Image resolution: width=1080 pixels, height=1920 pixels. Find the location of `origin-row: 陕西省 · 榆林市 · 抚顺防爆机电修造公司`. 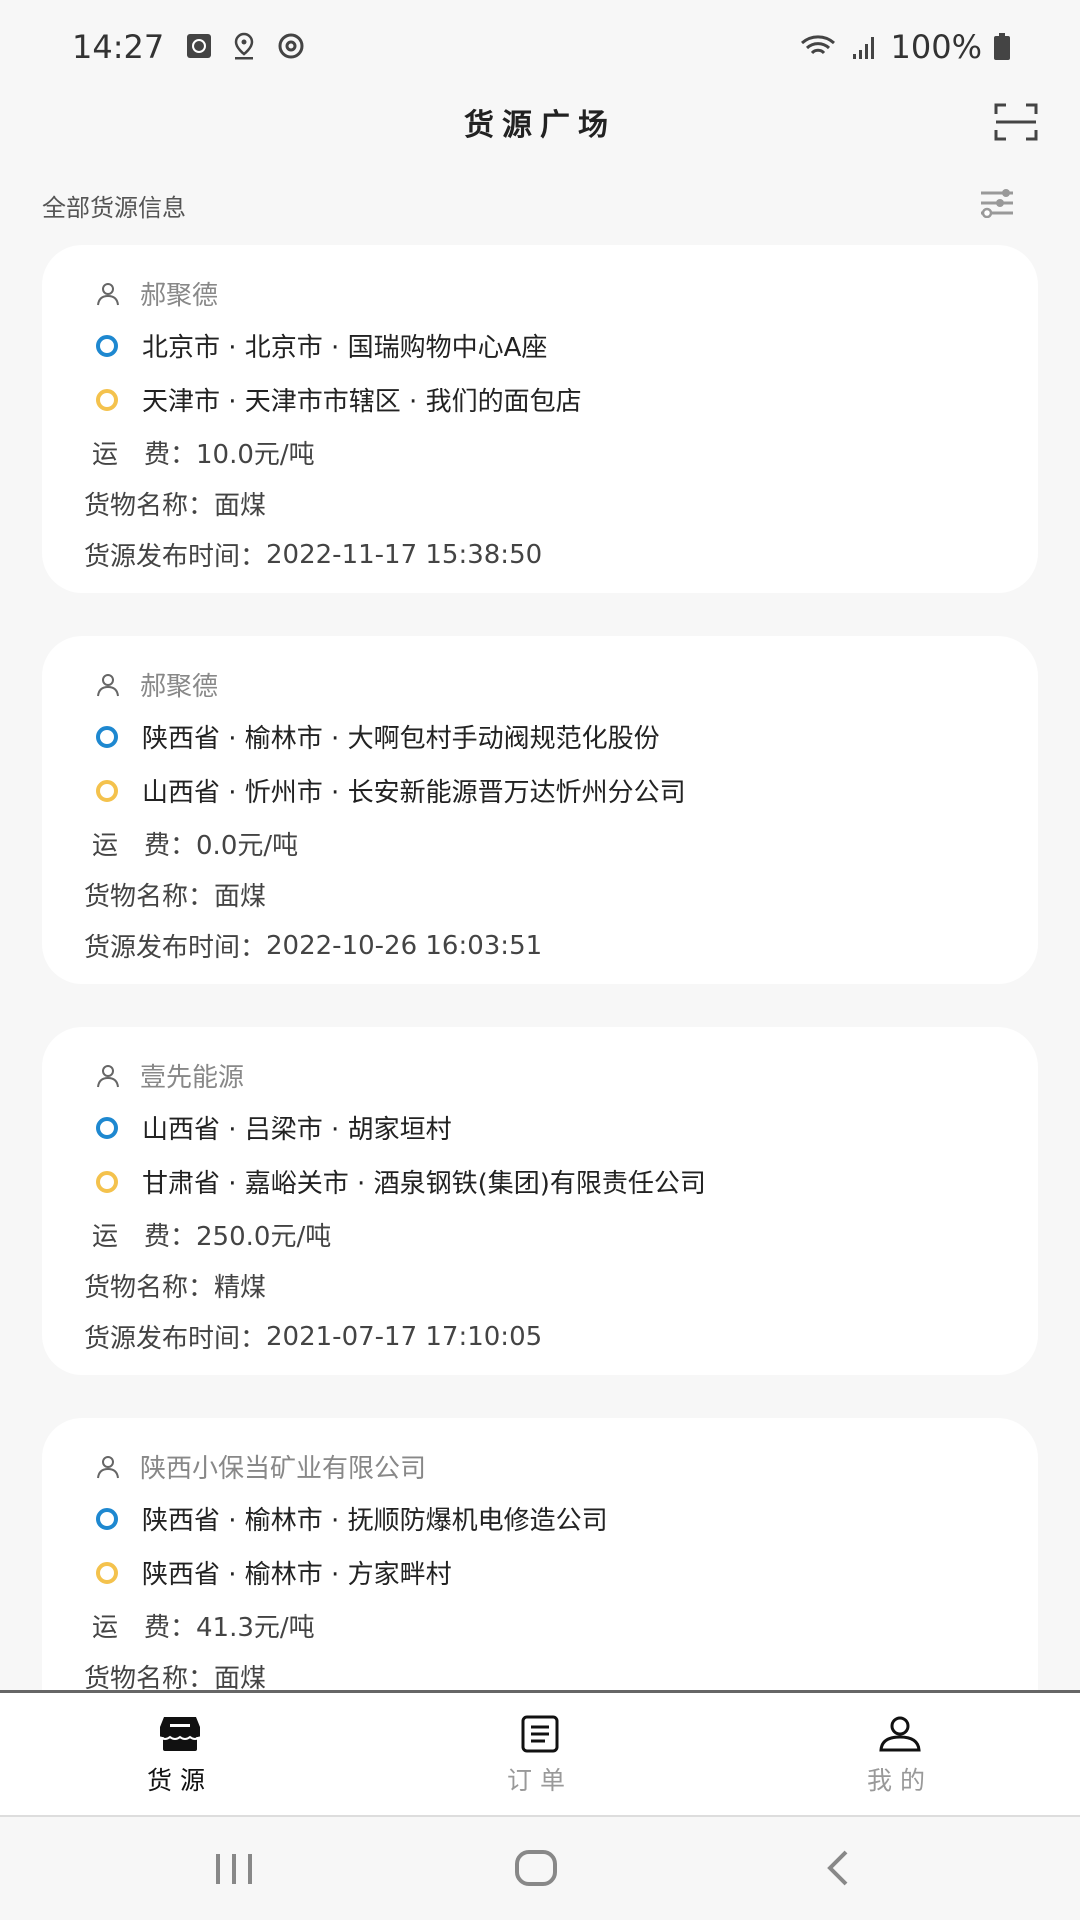

origin-row: 陕西省 · 榆林市 · 抚顺防爆机电修造公司 is located at coordinates (346, 1518).